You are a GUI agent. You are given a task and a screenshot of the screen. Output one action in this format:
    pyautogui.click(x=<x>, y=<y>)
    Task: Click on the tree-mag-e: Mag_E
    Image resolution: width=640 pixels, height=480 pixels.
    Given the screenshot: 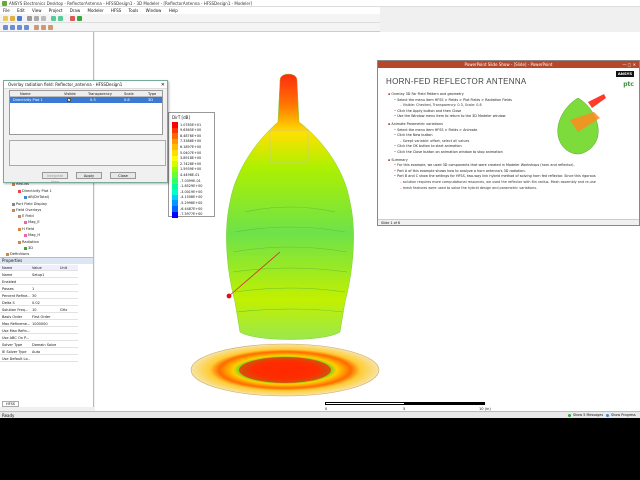 What is the action you would take?
    pyautogui.click(x=32, y=222)
    